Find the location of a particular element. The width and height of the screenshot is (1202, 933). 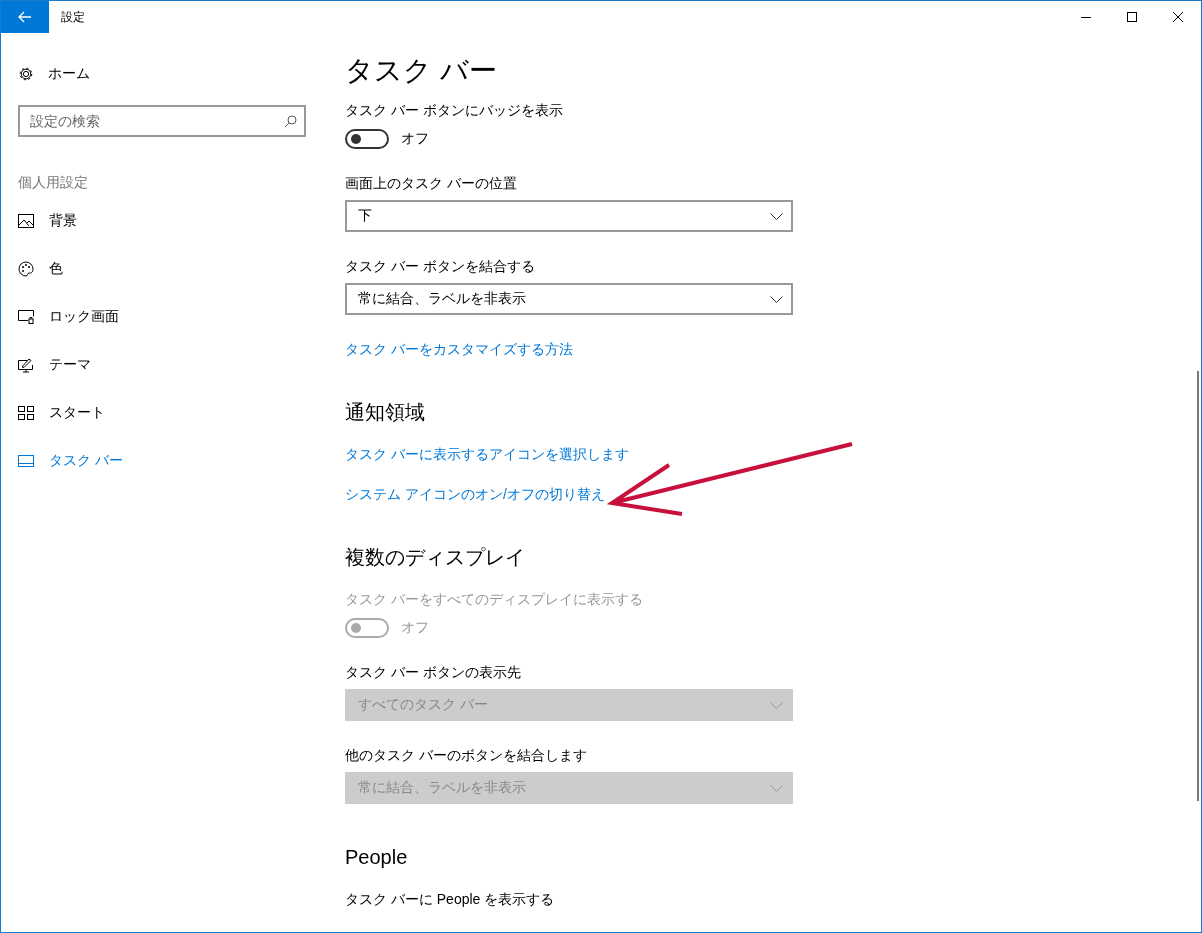

section-label: 個人用設定 is located at coordinates (53, 183).